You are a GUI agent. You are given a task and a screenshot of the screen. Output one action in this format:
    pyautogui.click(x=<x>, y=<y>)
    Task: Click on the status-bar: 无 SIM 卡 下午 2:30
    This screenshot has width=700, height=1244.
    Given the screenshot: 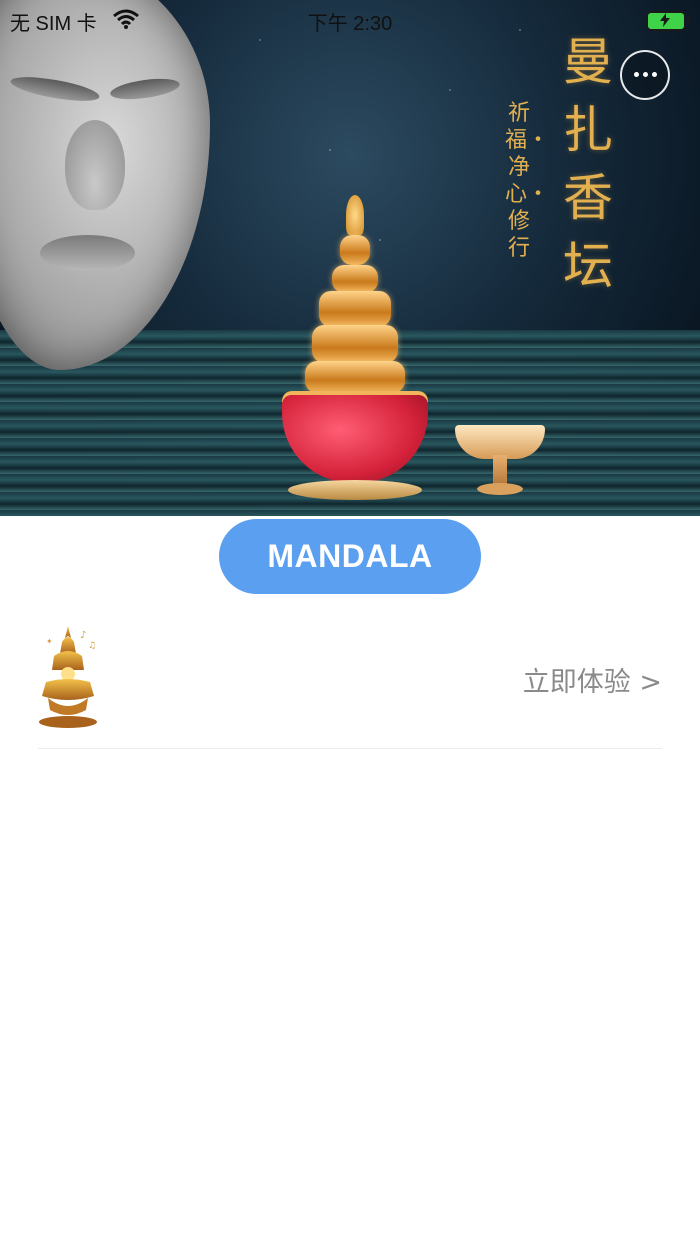 What is the action you would take?
    pyautogui.click(x=350, y=20)
    